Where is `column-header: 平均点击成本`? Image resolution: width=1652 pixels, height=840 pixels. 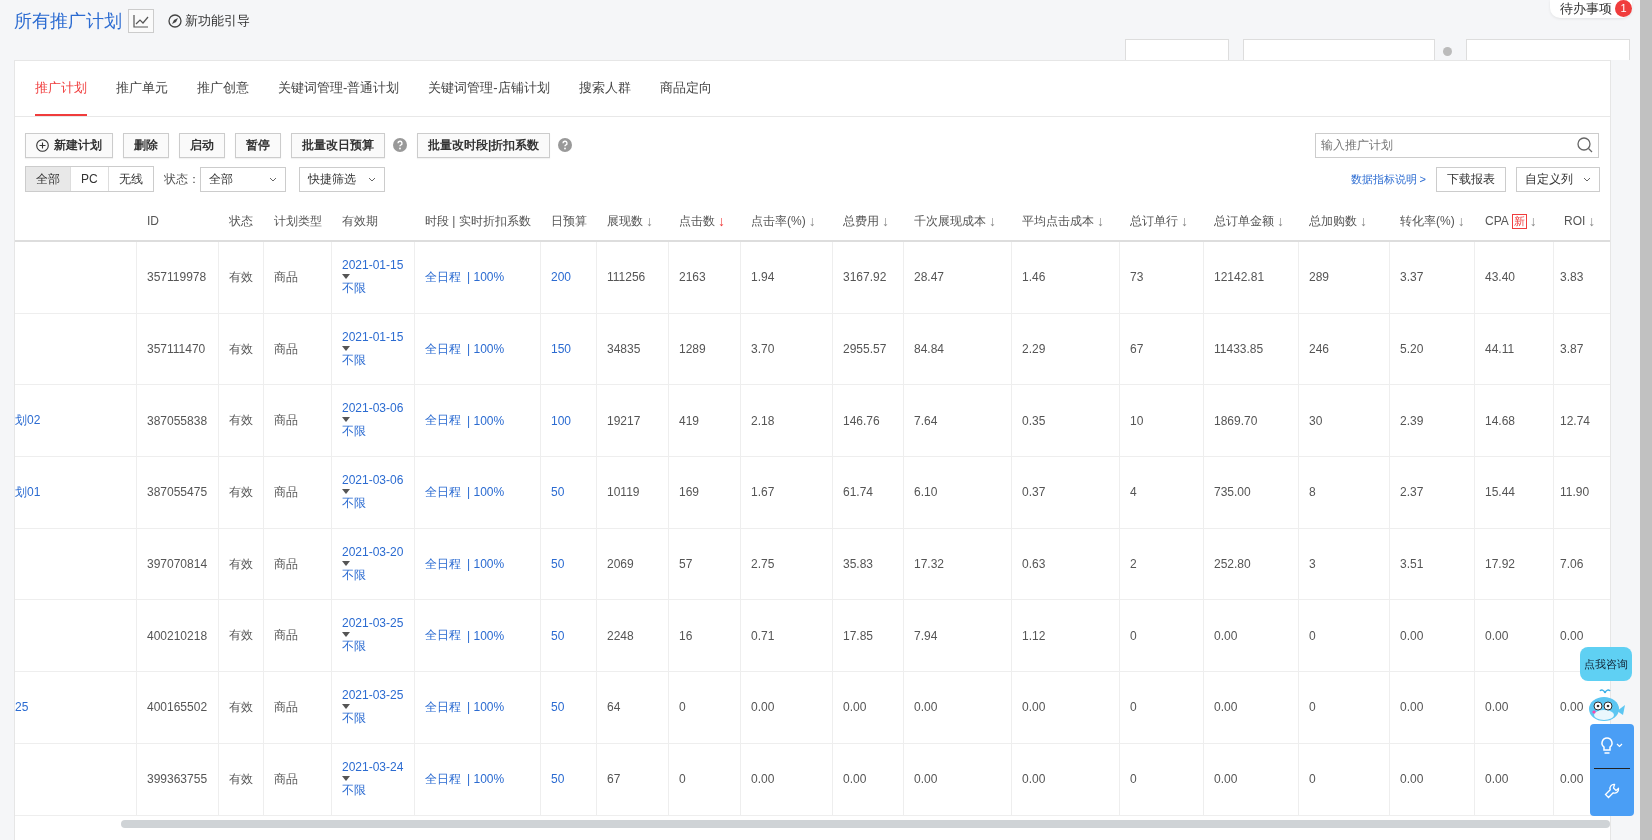
column-header: 平均点击成本 is located at coordinates (1058, 221).